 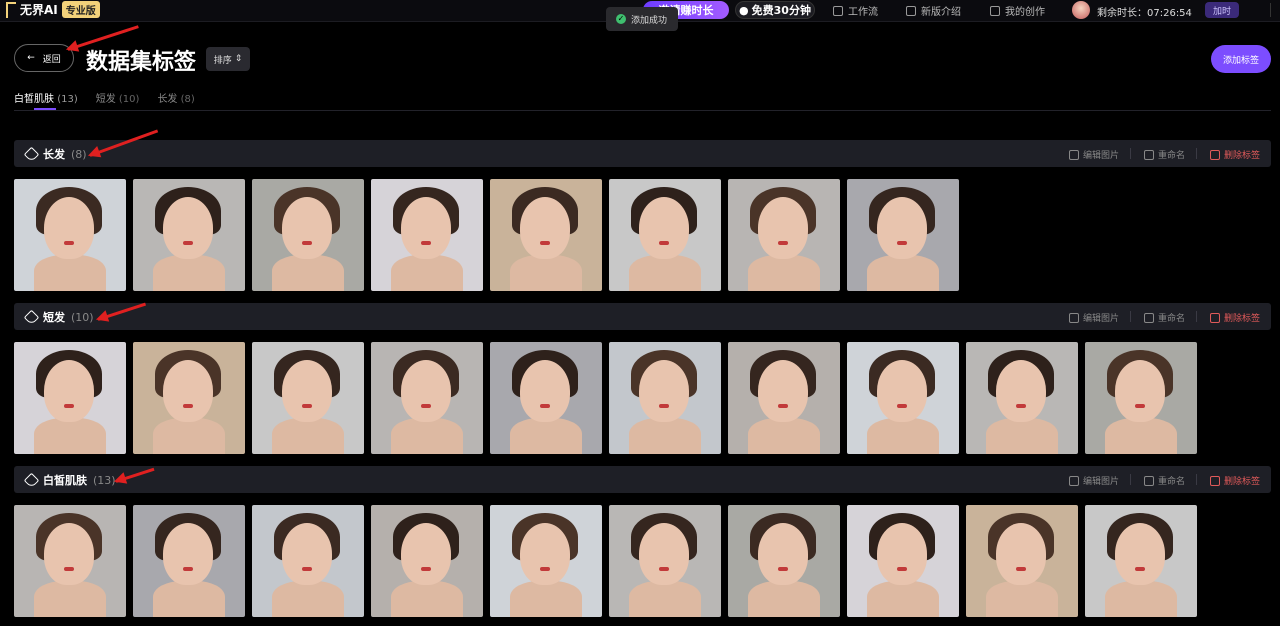 I want to click on section-title: 短发 (10), so click(x=58, y=317).